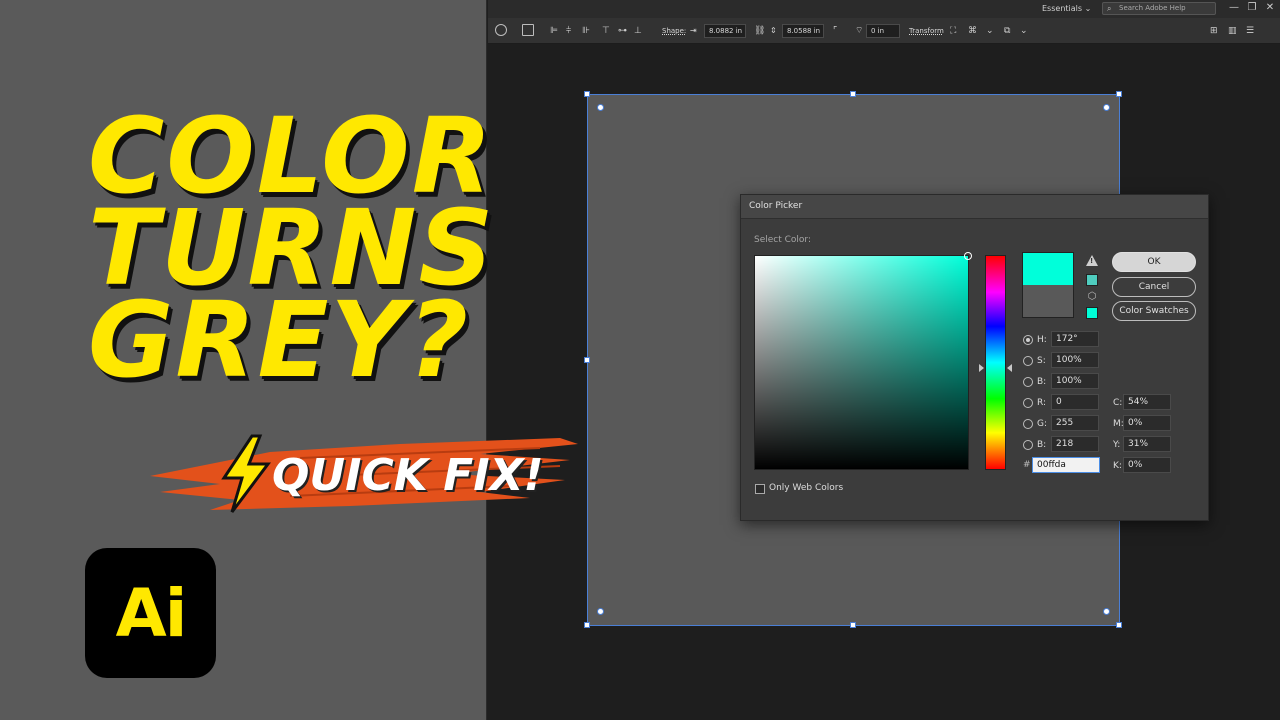 The image size is (1280, 720). I want to click on height-field: 8.0588 in, so click(803, 31).